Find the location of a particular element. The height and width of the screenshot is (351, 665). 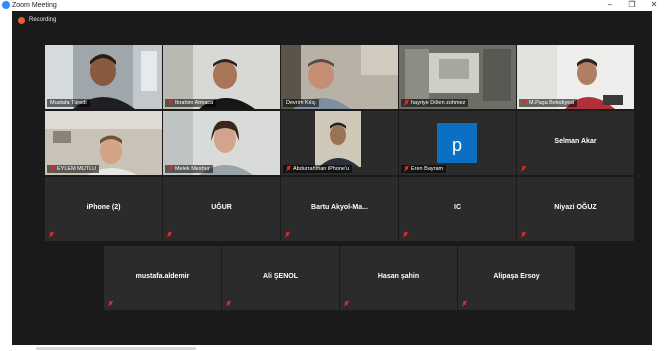

participant-tile: Ali ŞENOL is located at coordinates (280, 278).